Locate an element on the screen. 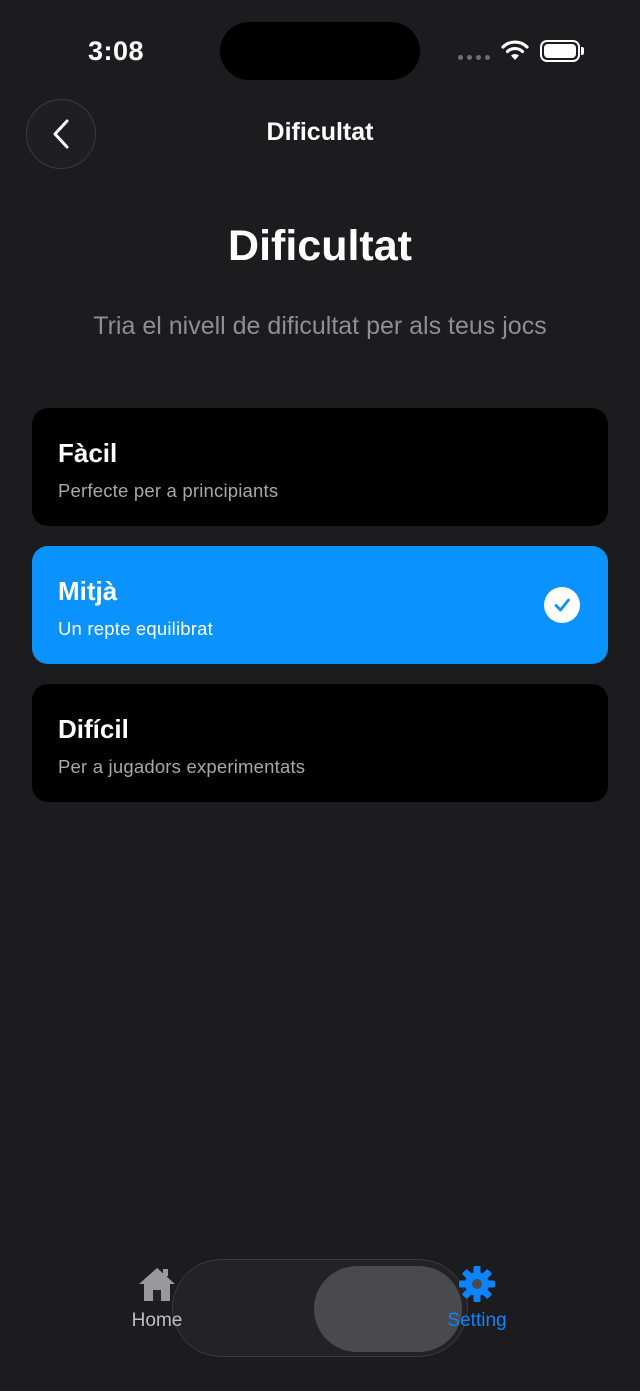  tab-home: Home is located at coordinates (157, 1298).